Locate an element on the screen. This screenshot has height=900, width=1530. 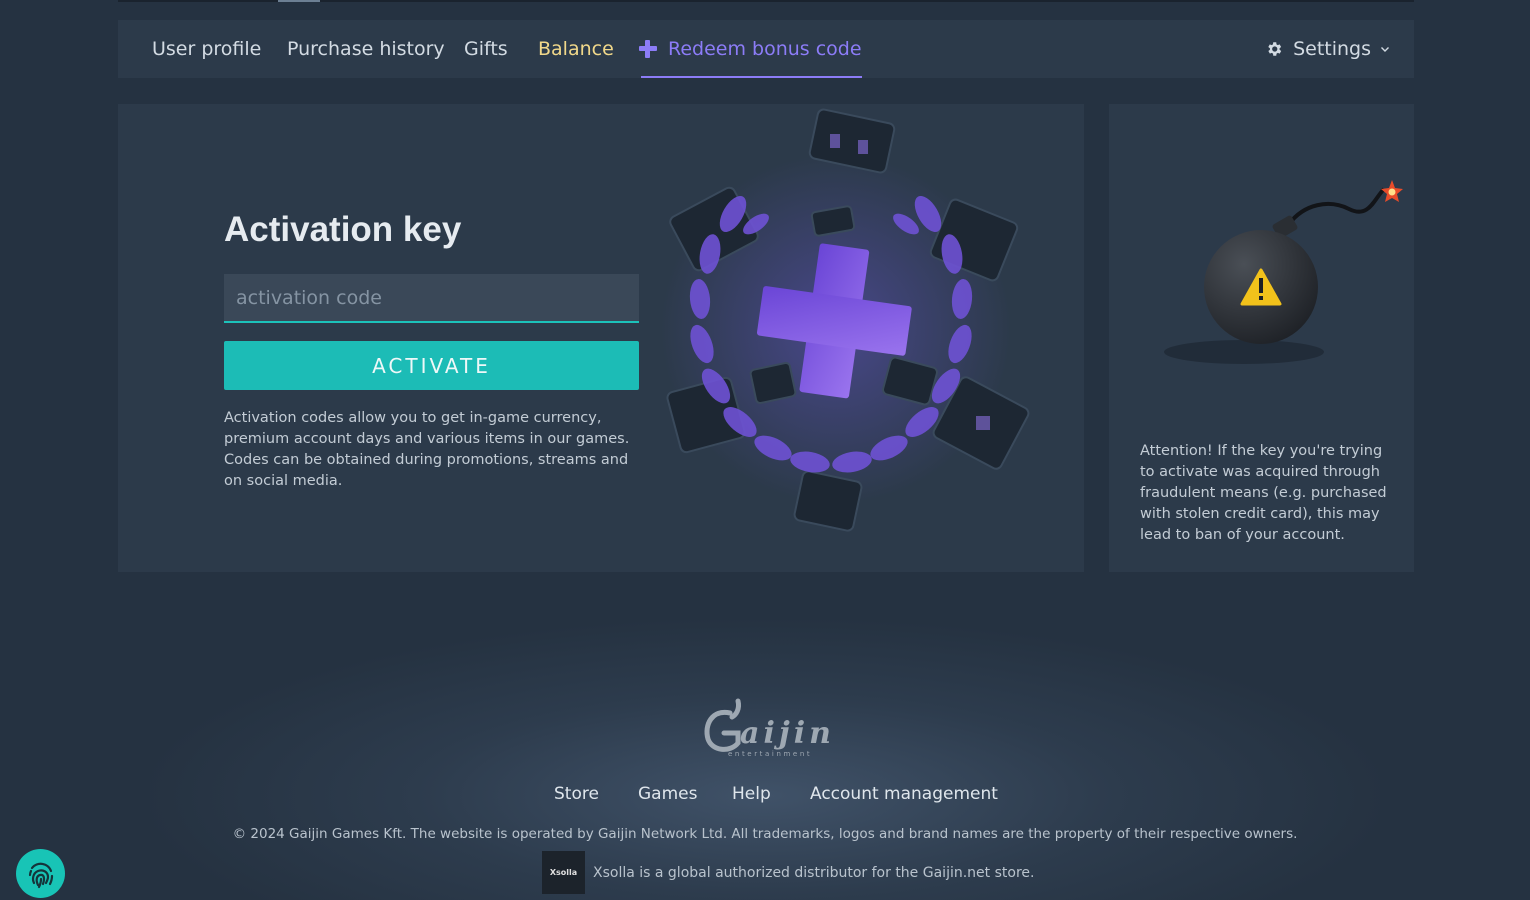
footer-link-games: Games is located at coordinates (667, 794).